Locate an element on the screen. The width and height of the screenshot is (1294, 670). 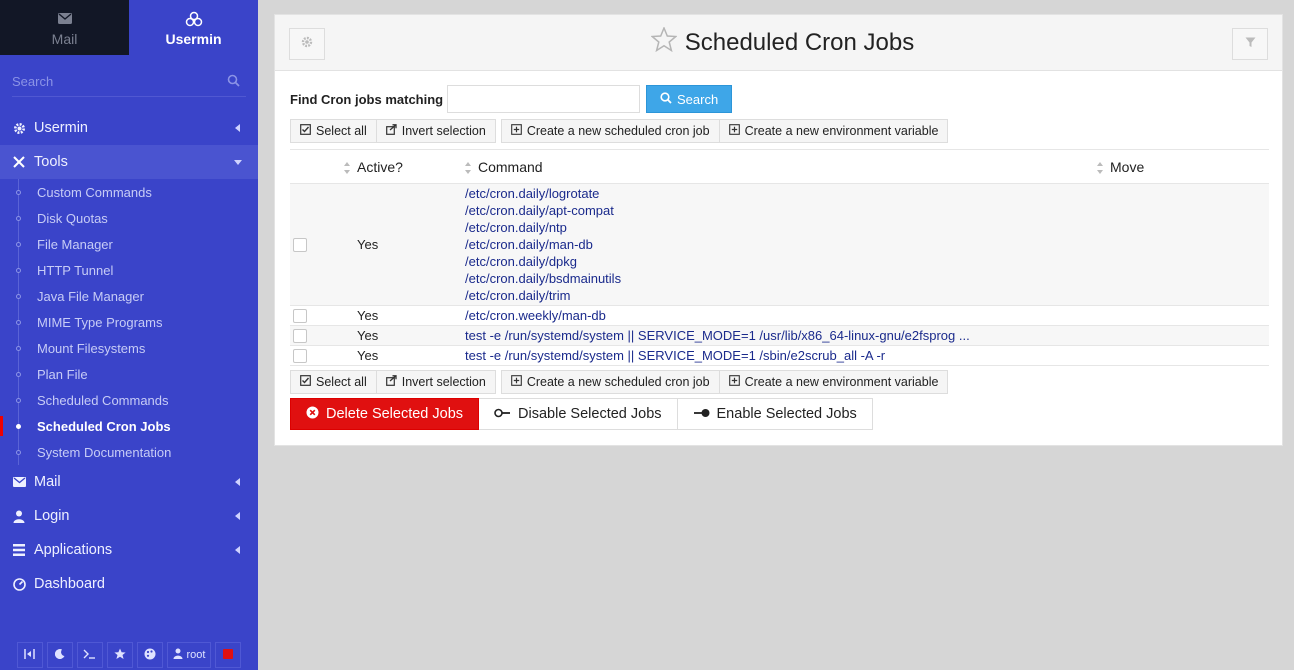
sidebar-item-plan-file: Plan File is located at coordinates (129, 374).